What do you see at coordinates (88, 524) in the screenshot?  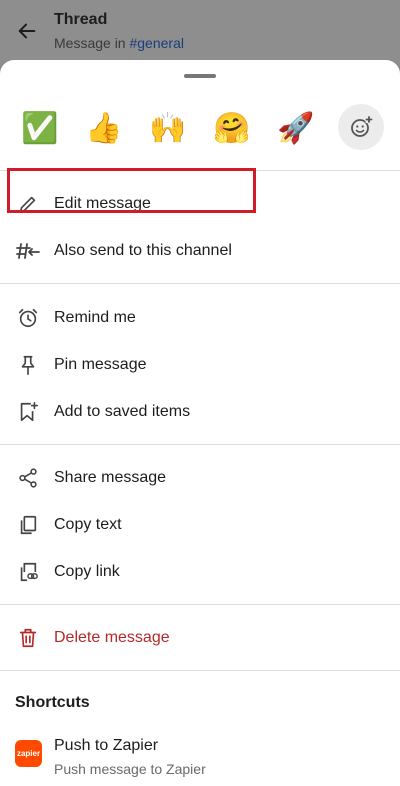 I see `copy-text-label: Copy text` at bounding box center [88, 524].